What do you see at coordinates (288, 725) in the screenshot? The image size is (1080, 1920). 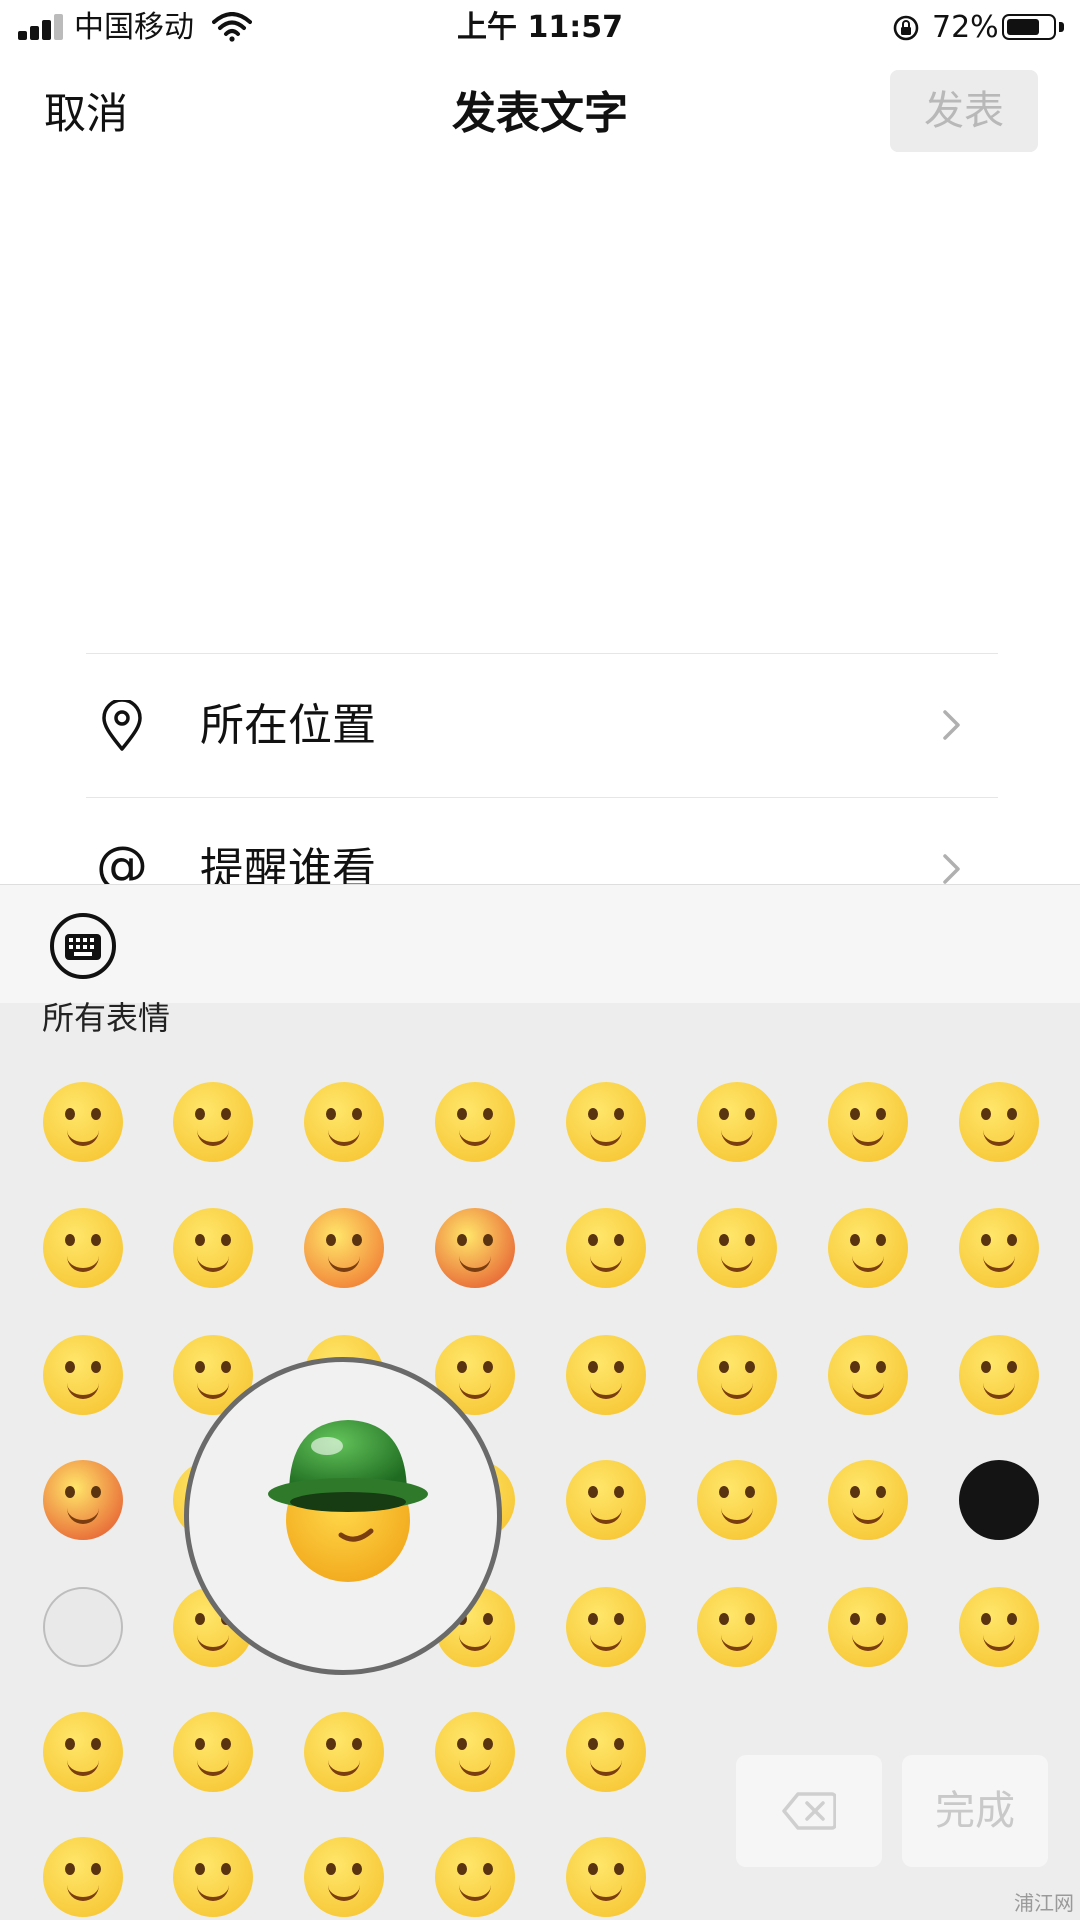 I see `location-label: 所在位置` at bounding box center [288, 725].